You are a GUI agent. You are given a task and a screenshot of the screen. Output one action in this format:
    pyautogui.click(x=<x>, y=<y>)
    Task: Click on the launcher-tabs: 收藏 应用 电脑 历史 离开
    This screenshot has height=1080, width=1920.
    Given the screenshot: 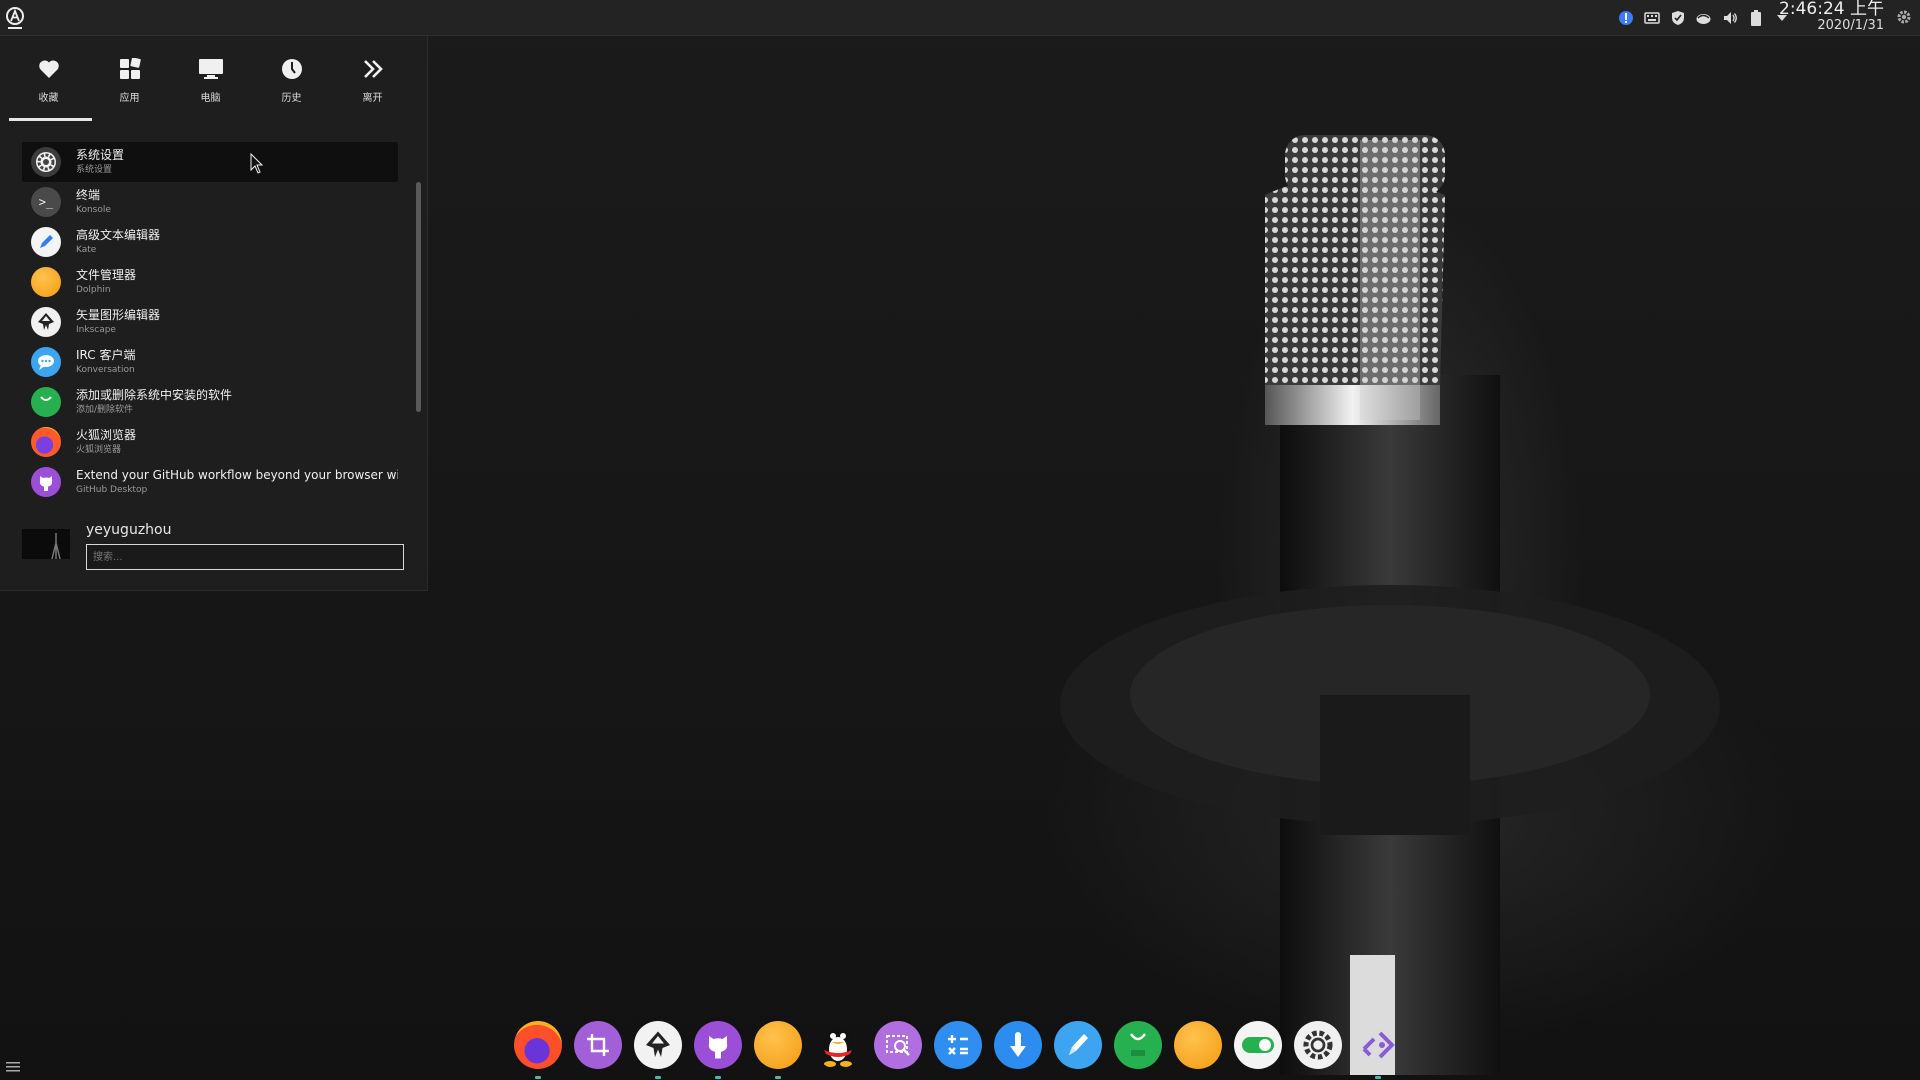 What is the action you would take?
    pyautogui.click(x=210, y=85)
    